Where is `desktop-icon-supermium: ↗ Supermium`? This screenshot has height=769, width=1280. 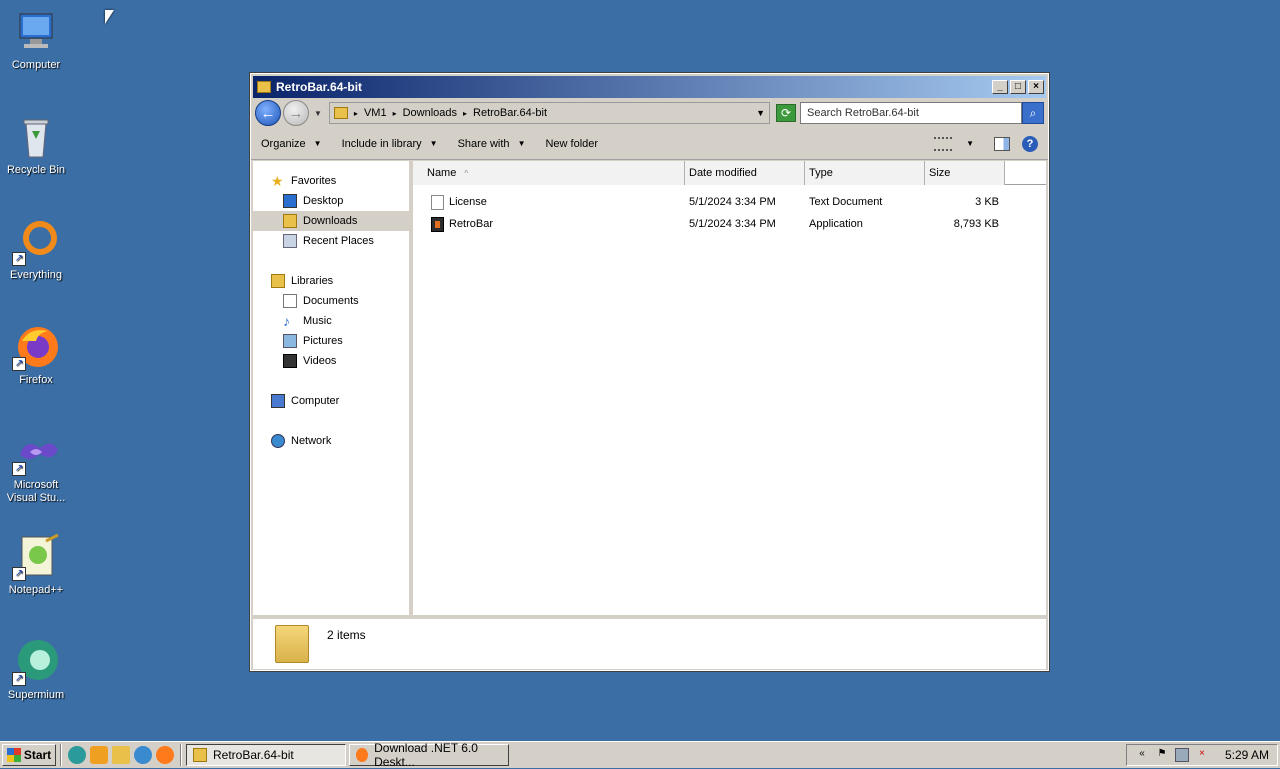 desktop-icon-supermium: ↗ Supermium is located at coordinates (36, 670).